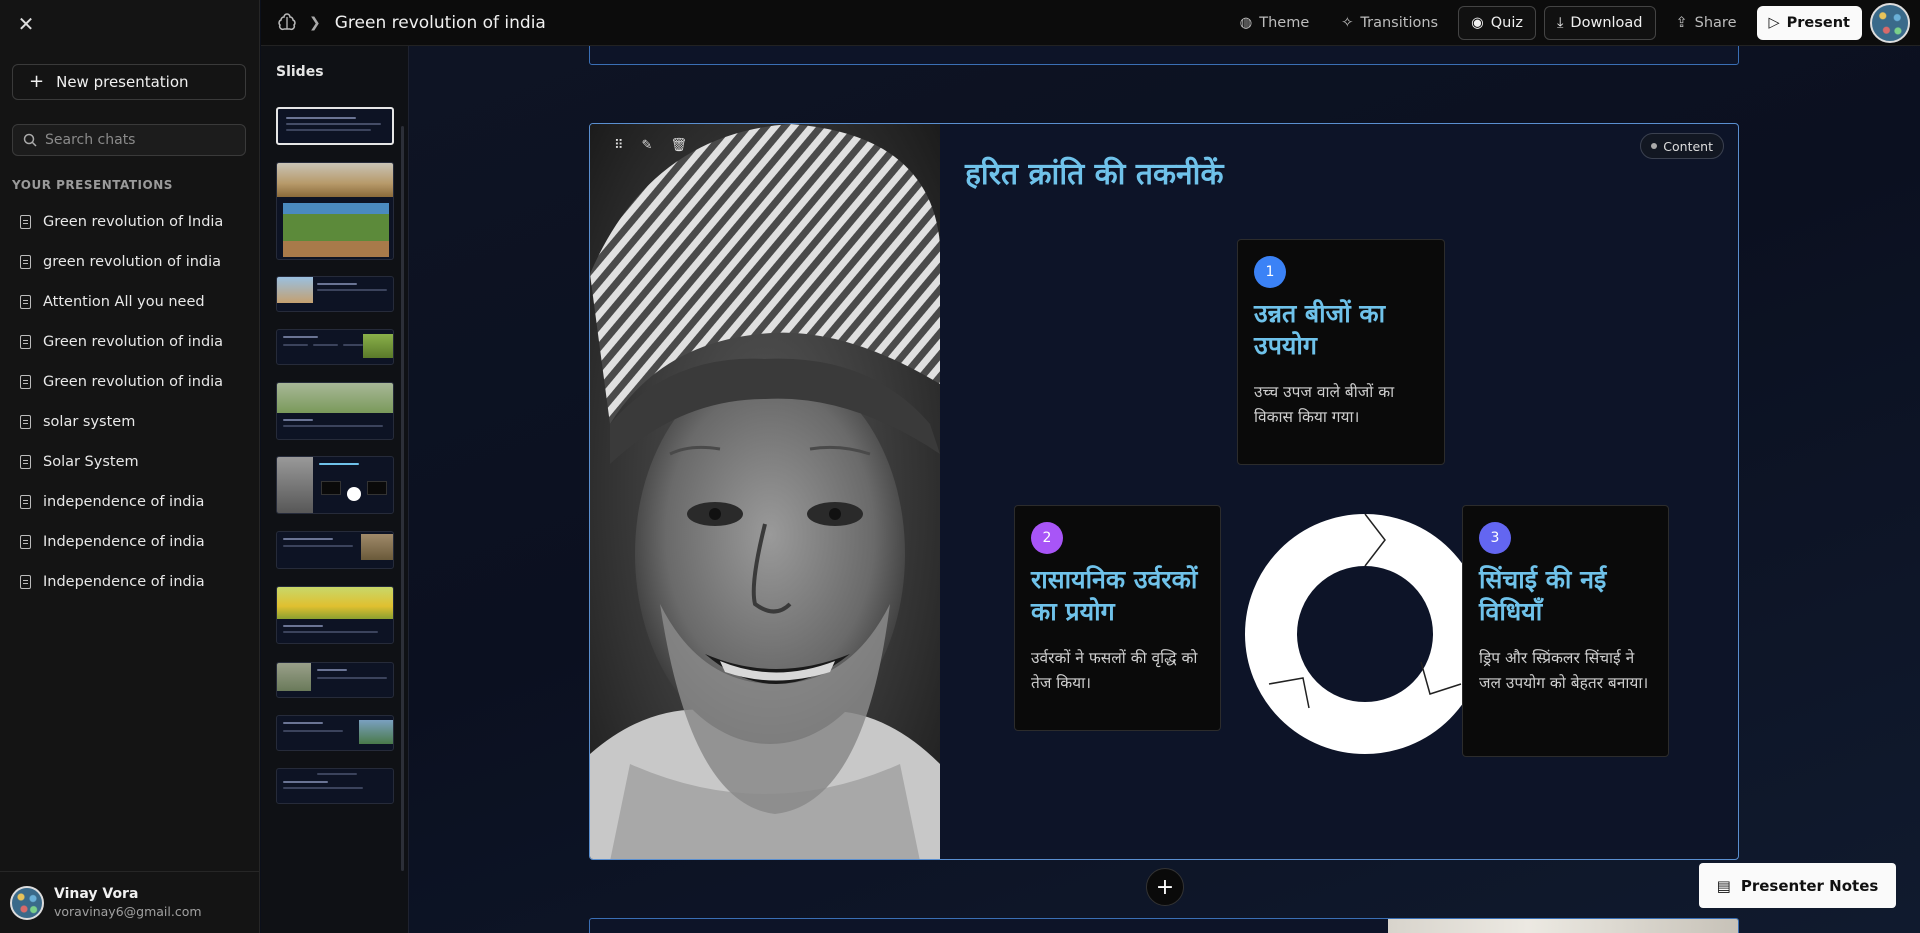  I want to click on share-label: Share, so click(1715, 23).